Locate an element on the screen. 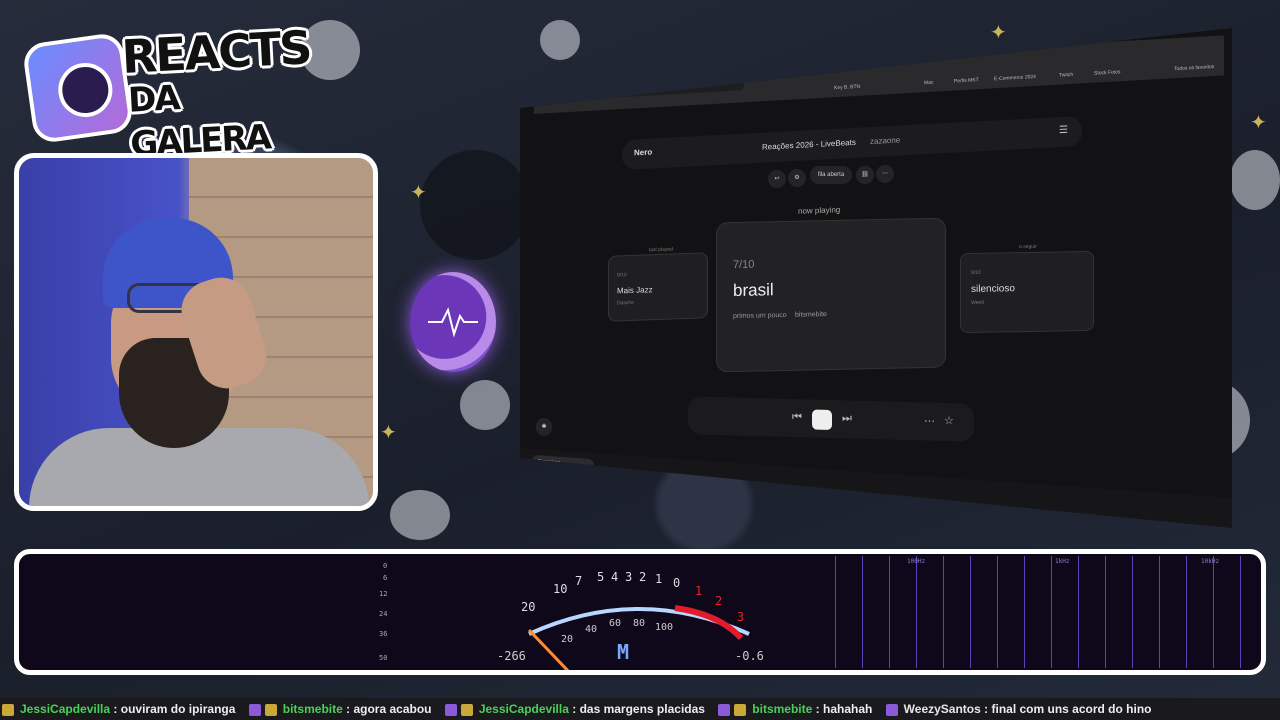 This screenshot has width=1280, height=720. now-playing-card: 7/10 brasil primos um pouco bitsmebite is located at coordinates (831, 295).